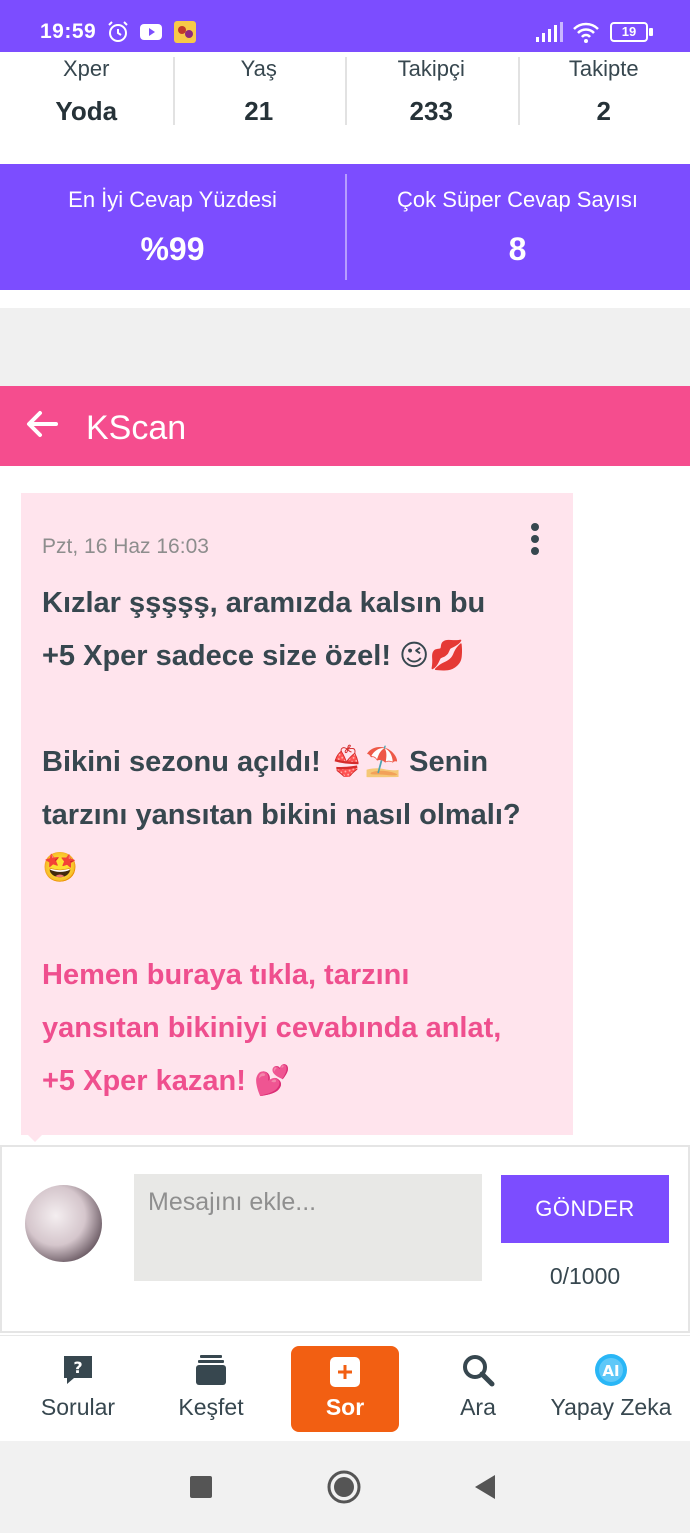 Image resolution: width=690 pixels, height=1533 pixels. What do you see at coordinates (345, 1407) in the screenshot?
I see `nav-label: Sor` at bounding box center [345, 1407].